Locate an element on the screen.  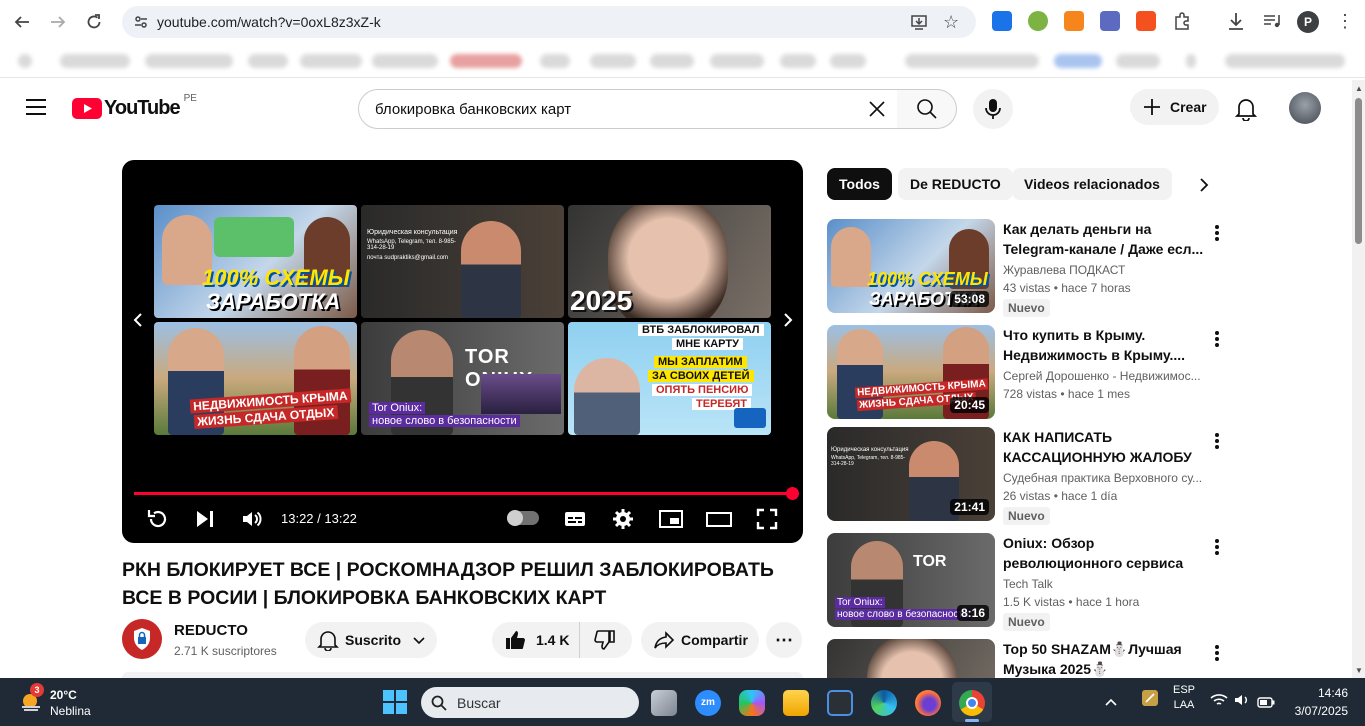
microsoft-store-icon is located at coordinates (840, 703).